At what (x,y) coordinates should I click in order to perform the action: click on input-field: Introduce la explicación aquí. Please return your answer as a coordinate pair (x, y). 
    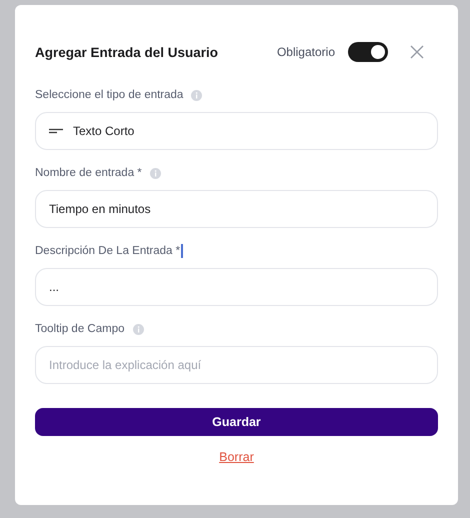
    Looking at the image, I should click on (236, 365).